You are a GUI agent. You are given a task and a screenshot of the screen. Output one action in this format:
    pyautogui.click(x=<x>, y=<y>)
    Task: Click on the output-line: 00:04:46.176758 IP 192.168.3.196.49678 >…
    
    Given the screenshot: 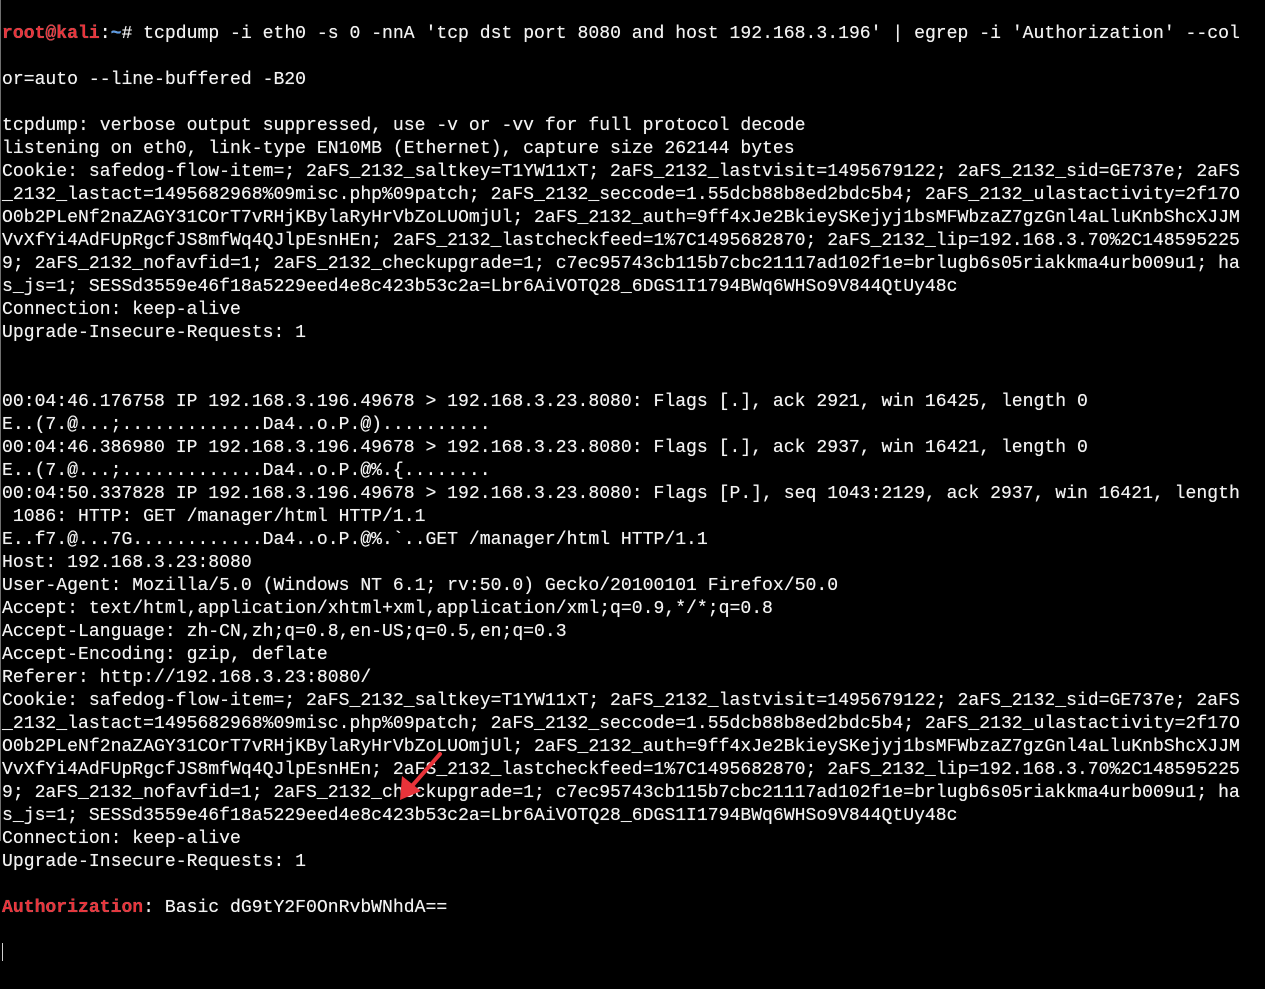 What is the action you would take?
    pyautogui.click(x=545, y=402)
    